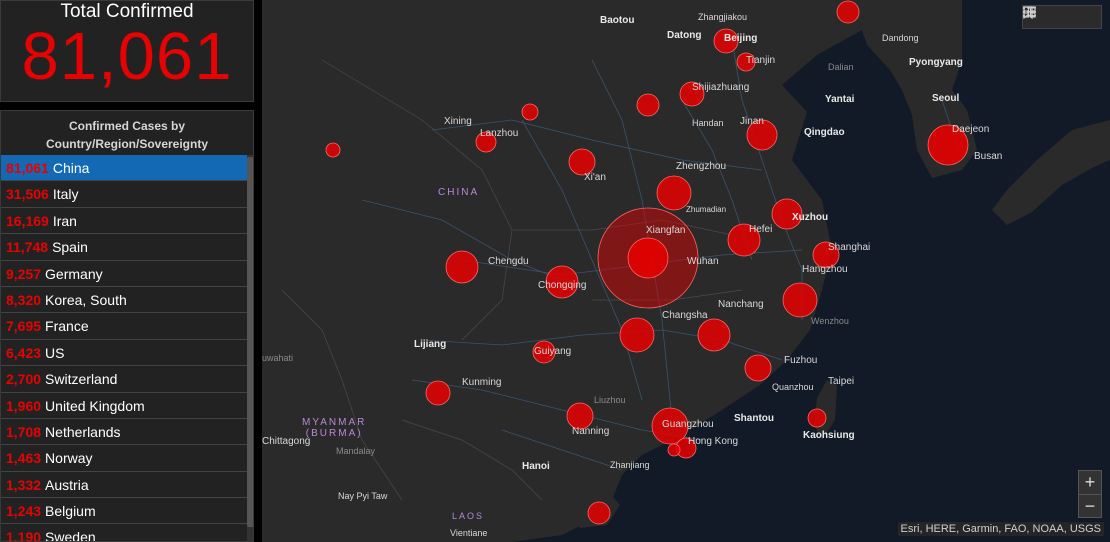 The height and width of the screenshot is (542, 1110). Describe the element at coordinates (1000, 529) in the screenshot. I see `map-attribution: Esri, HERE, Garmin, FAO, NOAA, USGS` at that location.